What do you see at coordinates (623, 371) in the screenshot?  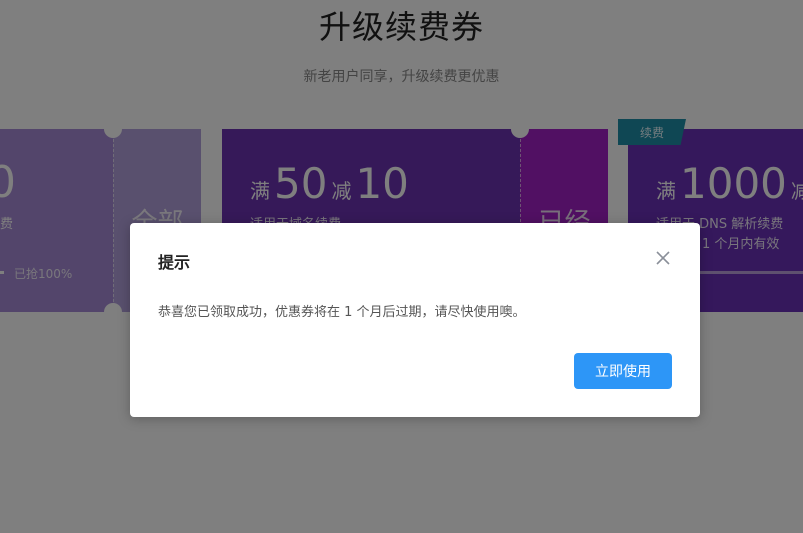 I see `use-now-button: 立即使用` at bounding box center [623, 371].